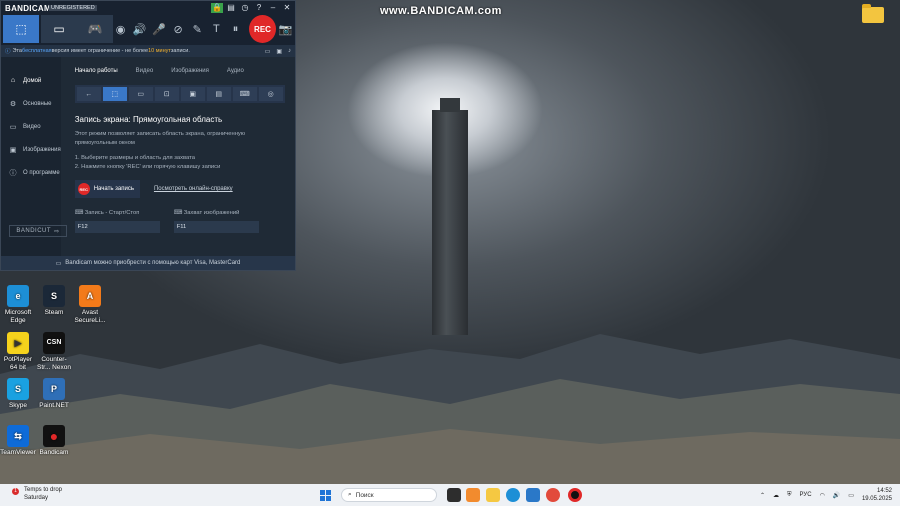 The image size is (900, 506). What do you see at coordinates (13, 80) in the screenshot?
I see `home-icon: ⌂` at bounding box center [13, 80].